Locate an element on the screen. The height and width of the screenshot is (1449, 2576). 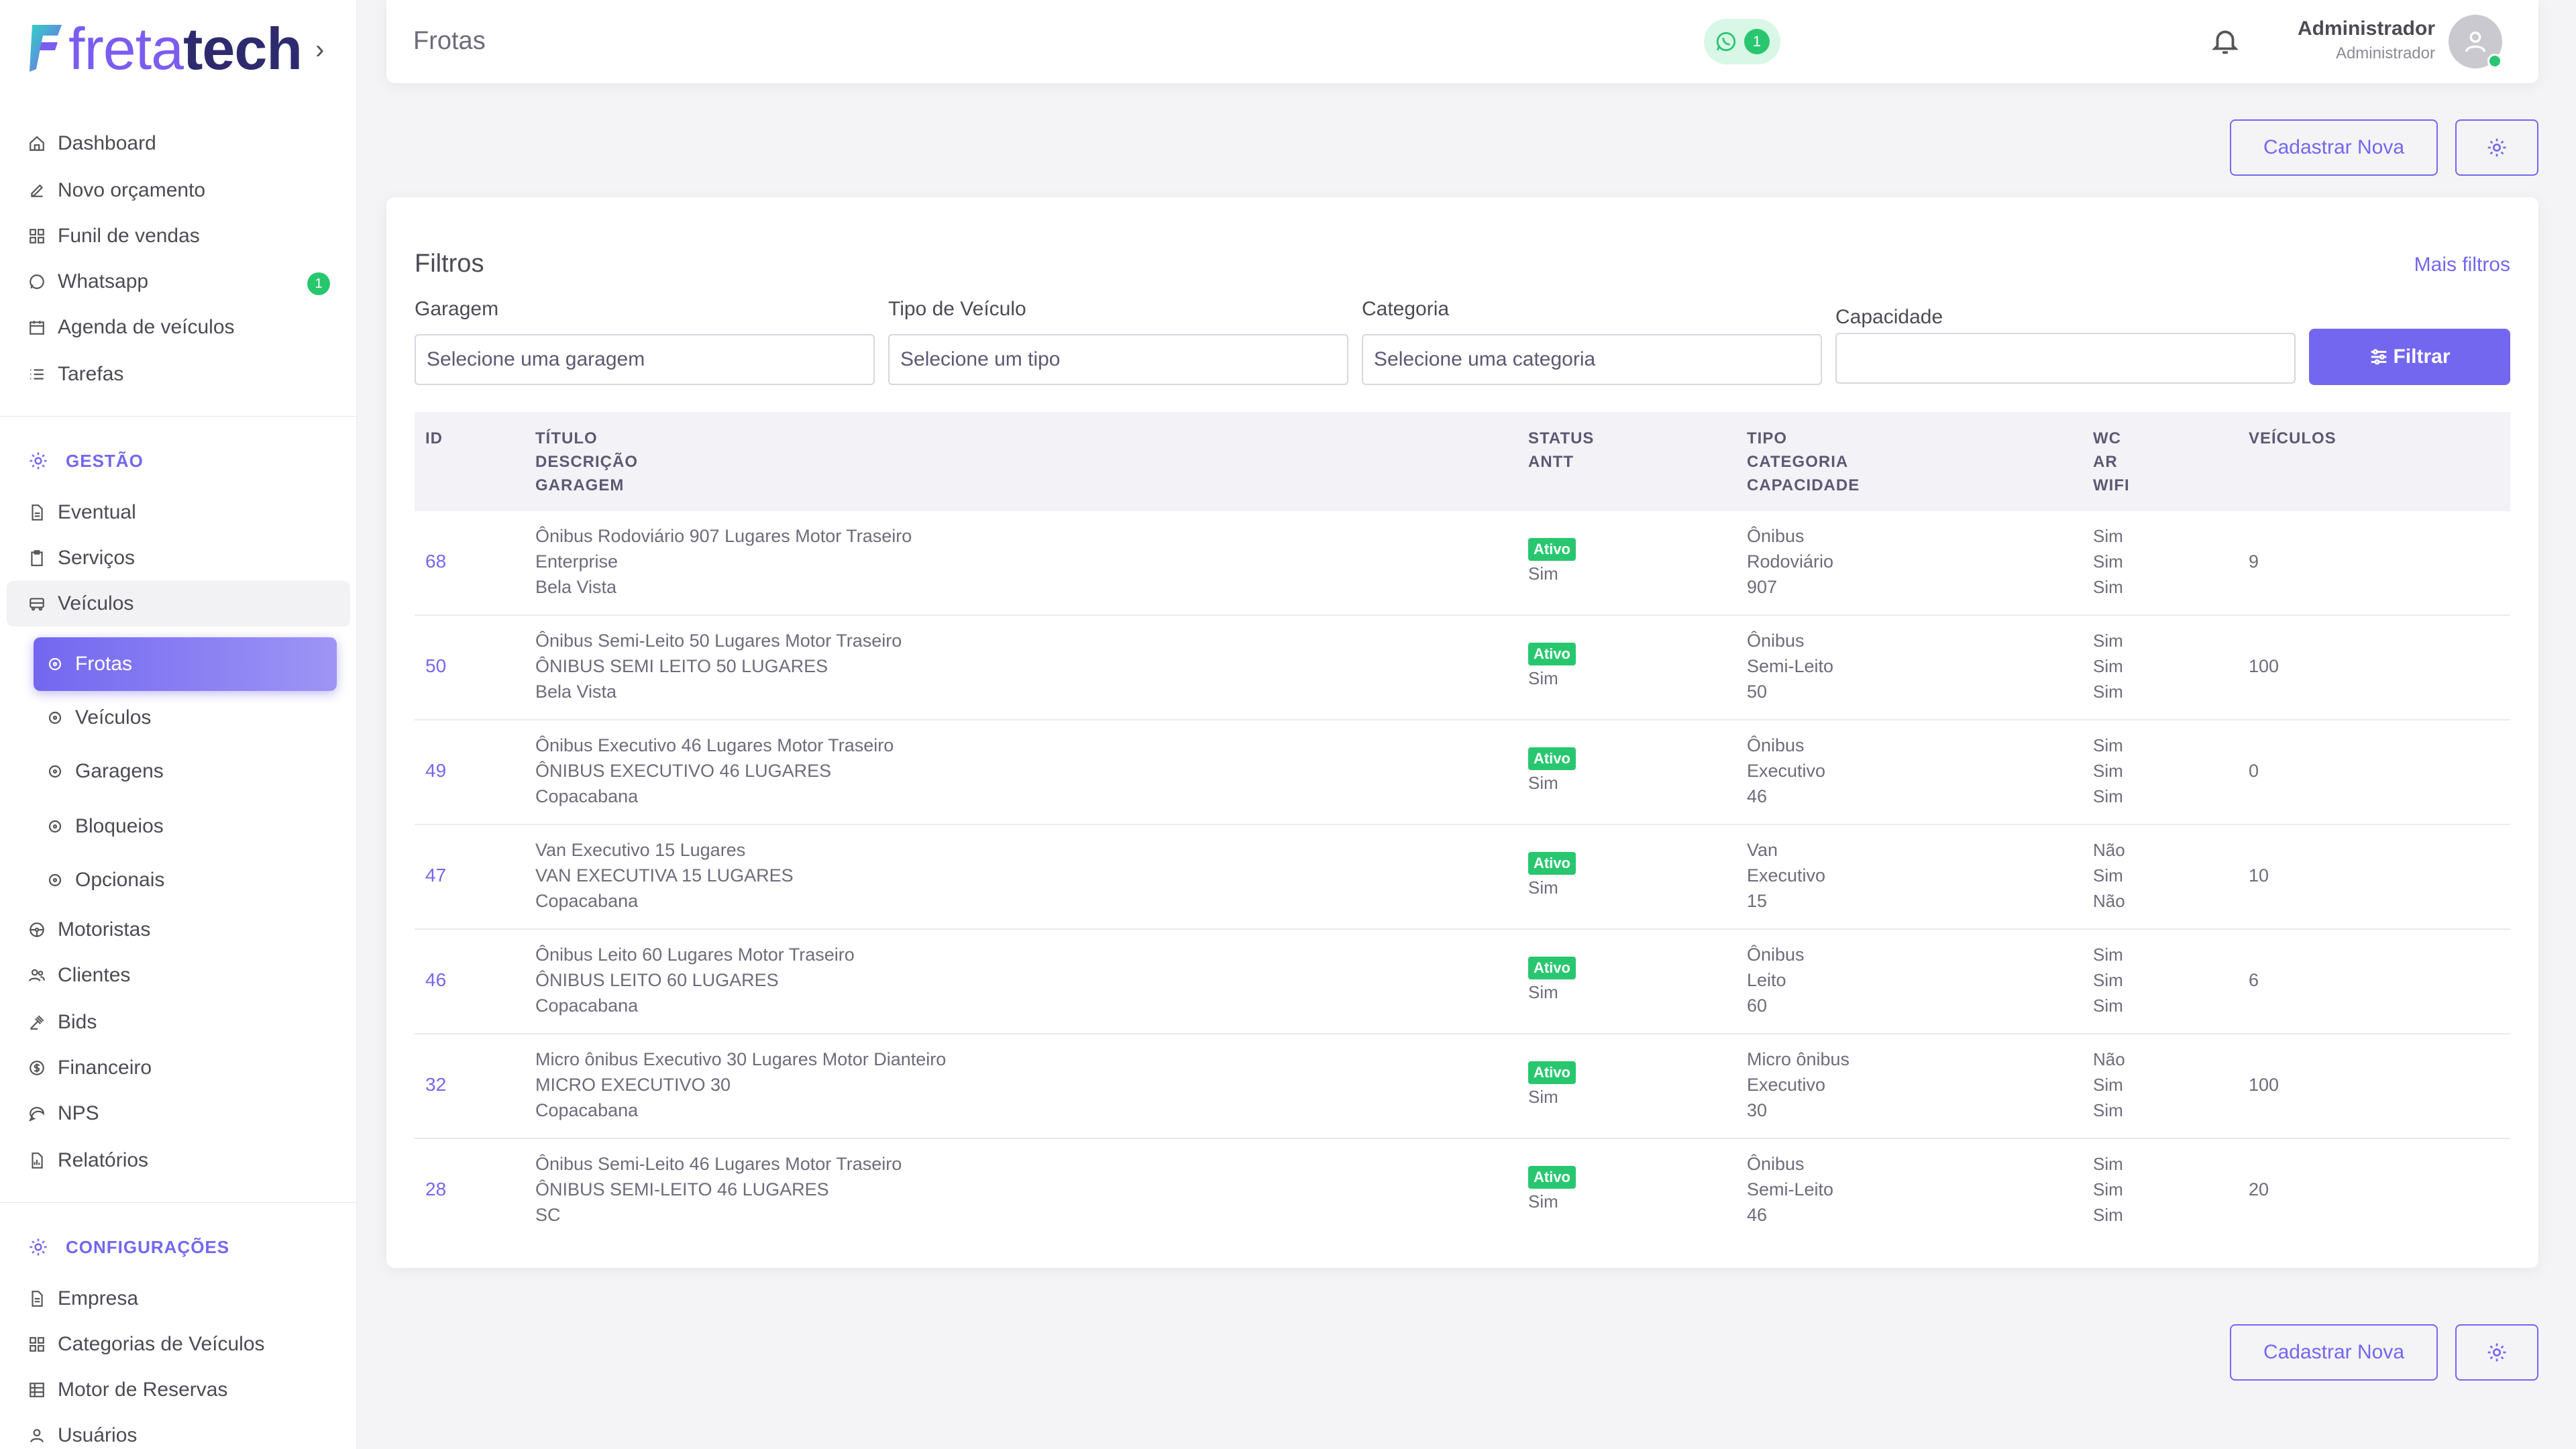
sidebar-item-bids: Bids is located at coordinates (178, 1022).